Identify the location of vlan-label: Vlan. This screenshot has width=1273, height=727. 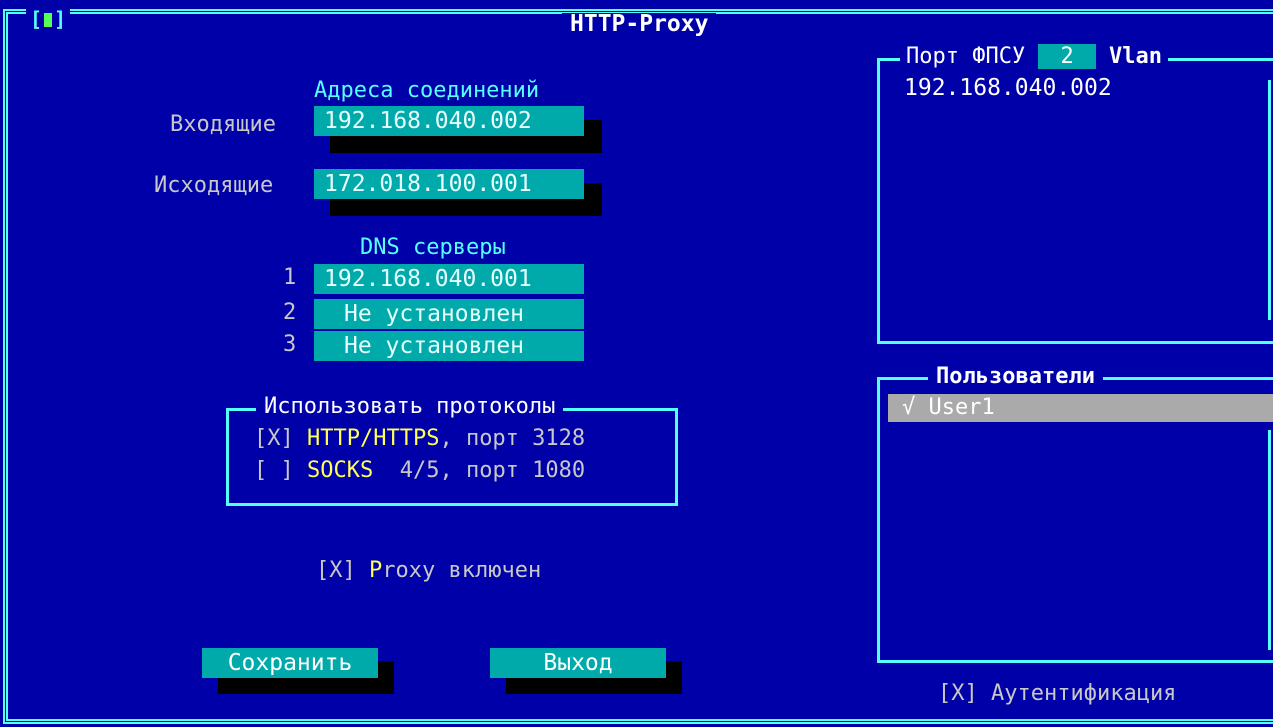
(1135, 56).